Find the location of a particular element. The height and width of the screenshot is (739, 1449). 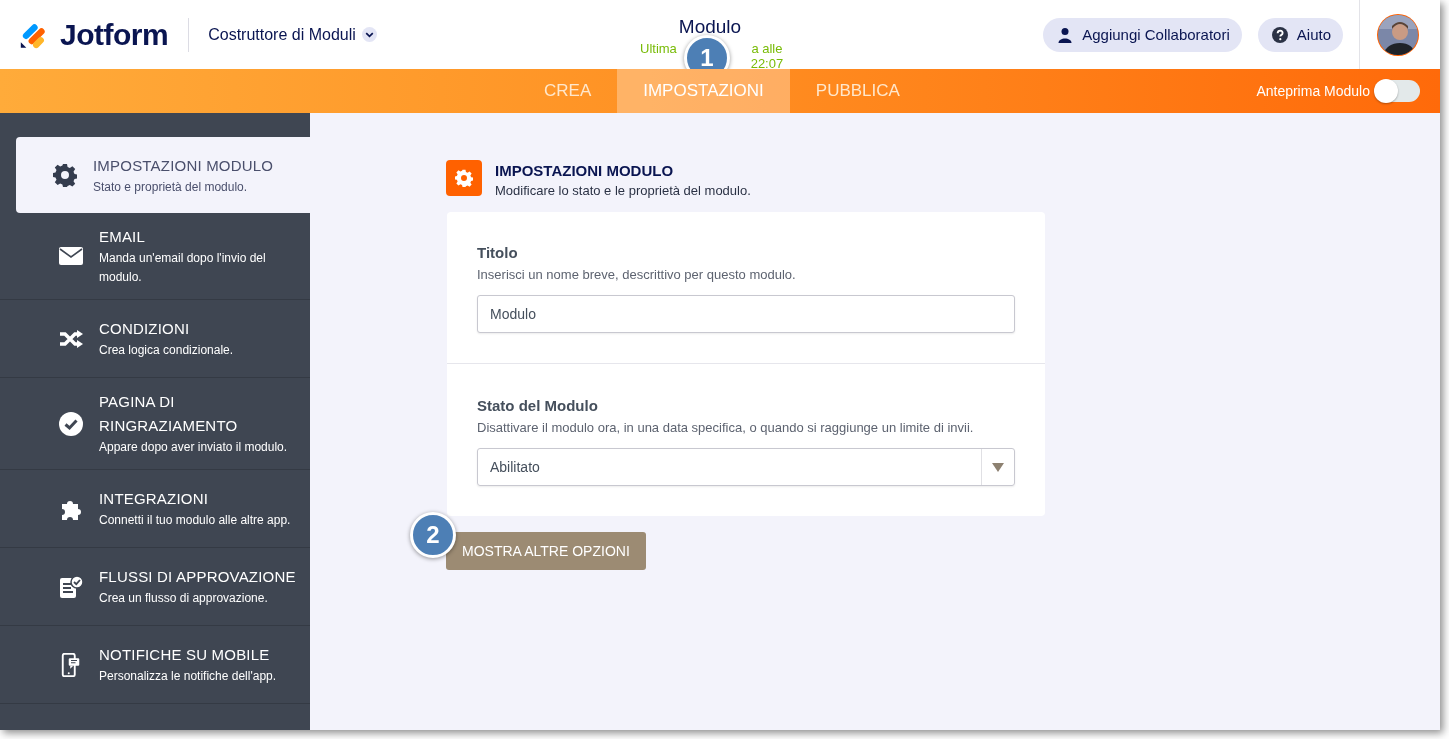

help-icon is located at coordinates (1279, 34).